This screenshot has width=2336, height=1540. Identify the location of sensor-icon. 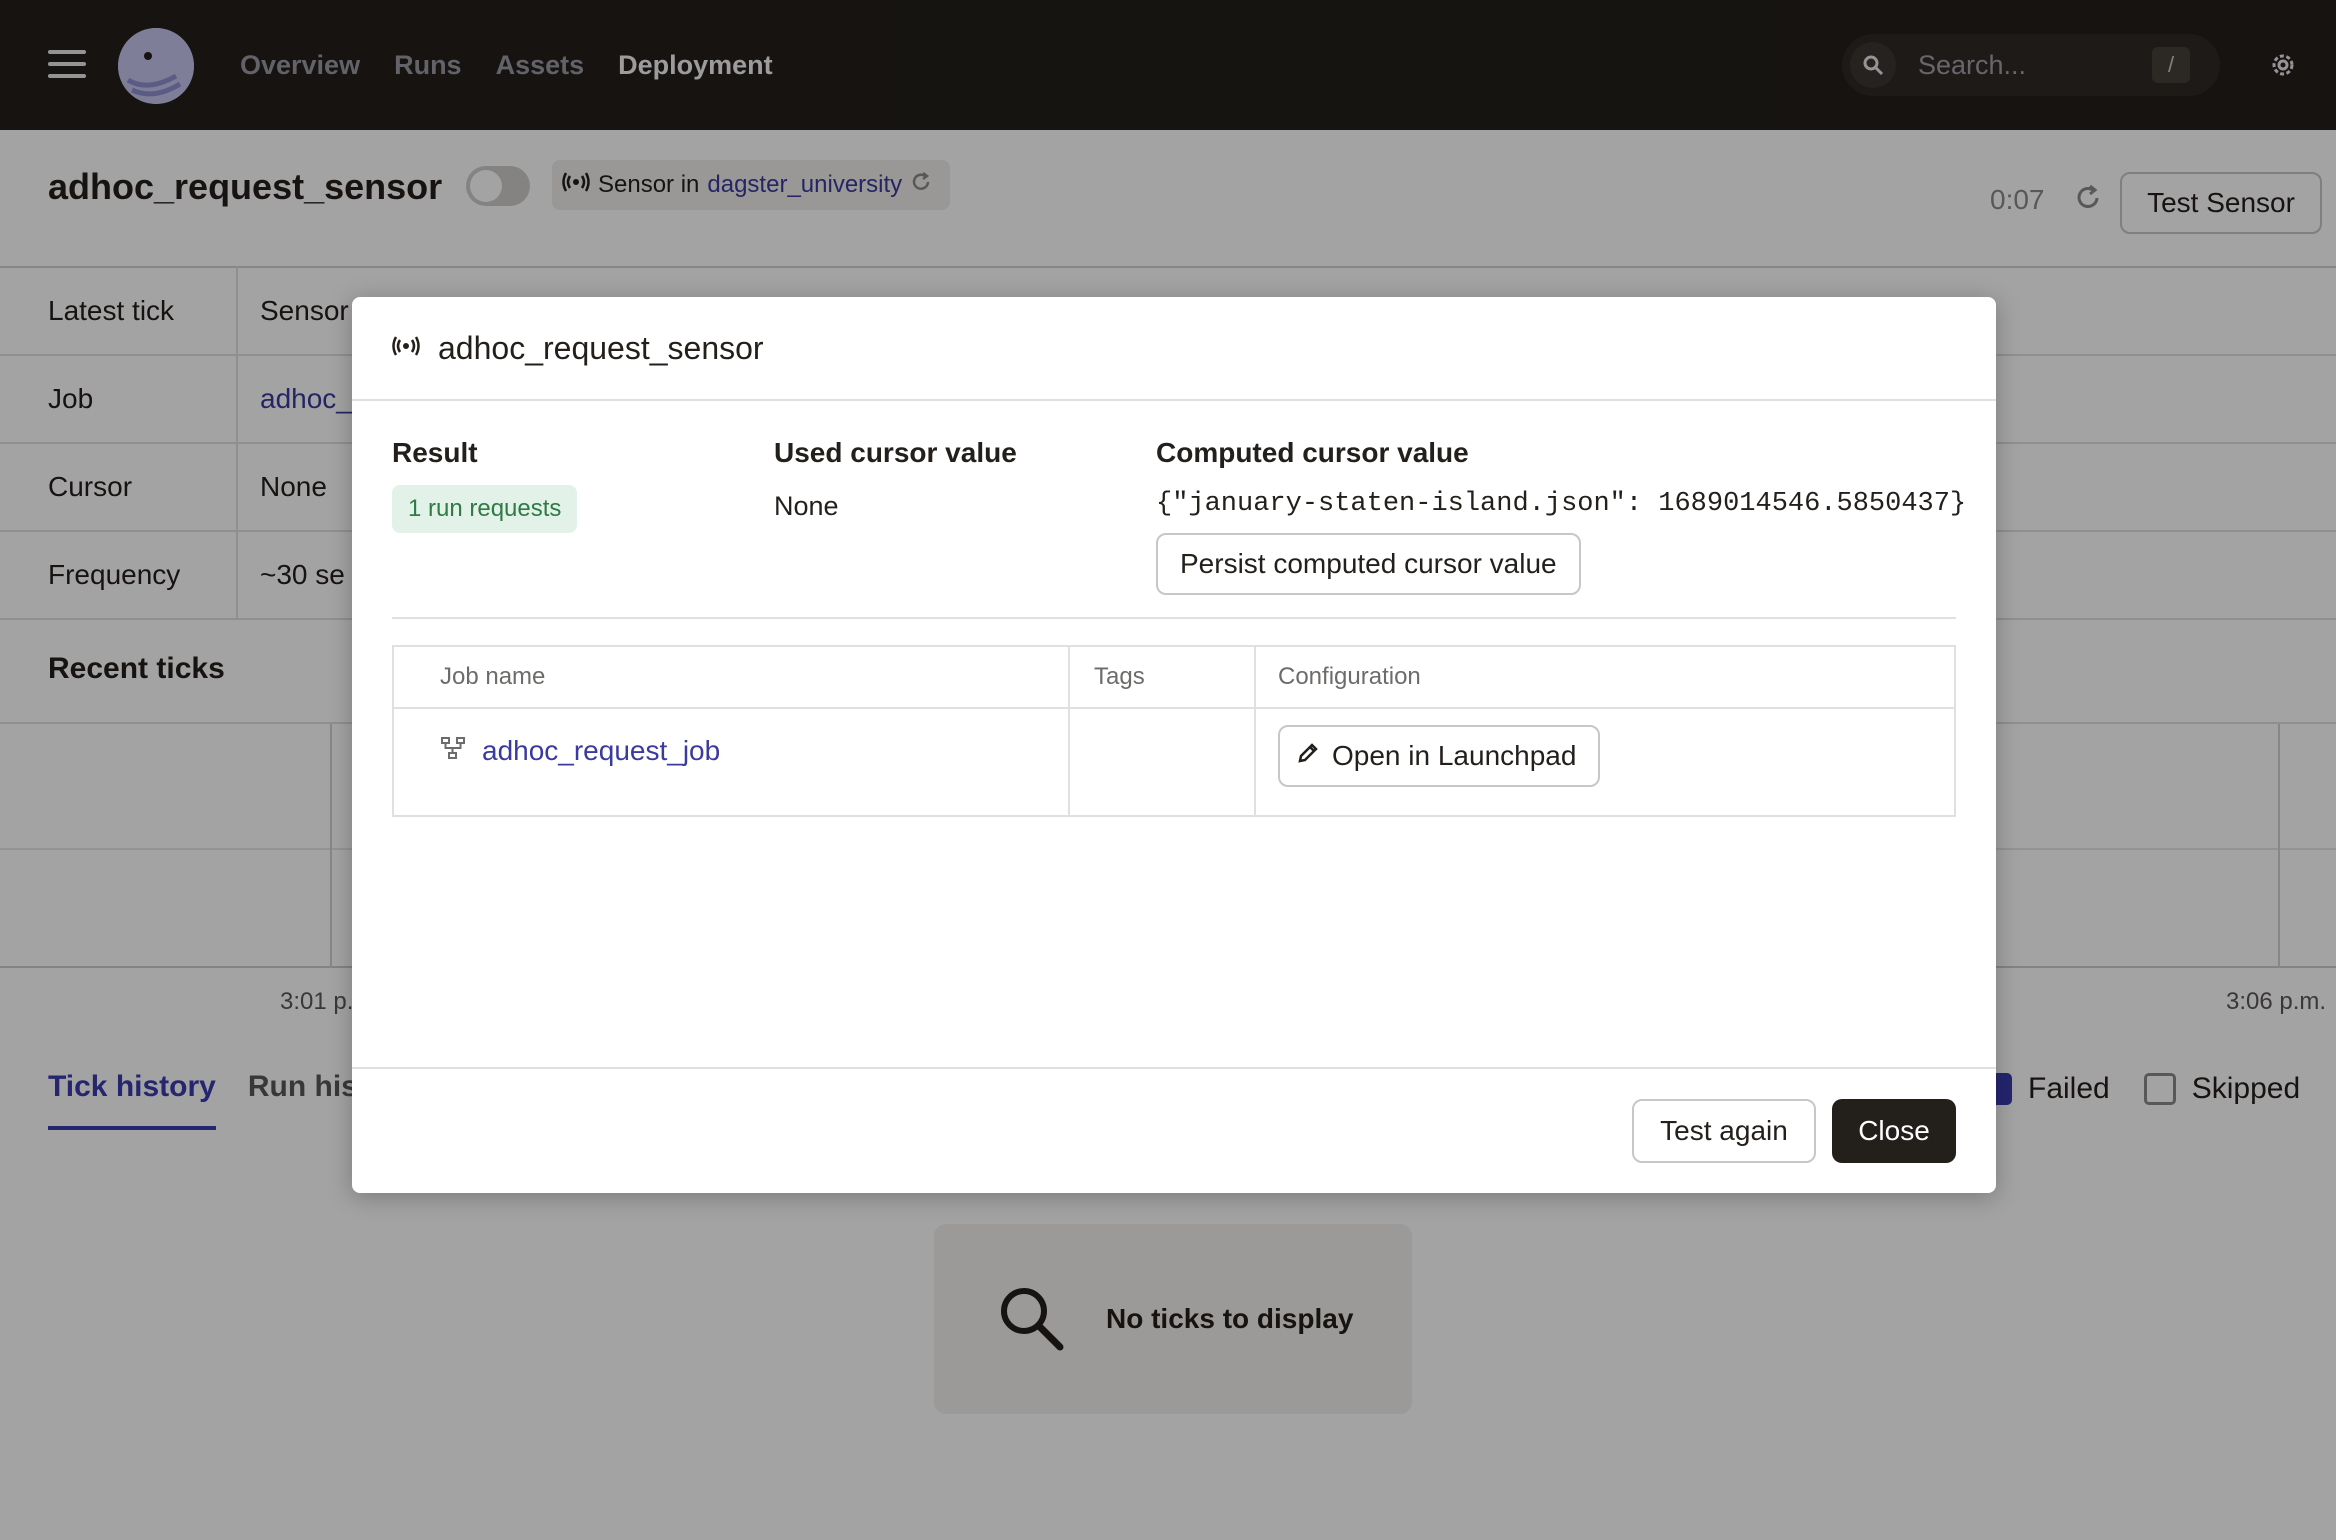
(406, 348).